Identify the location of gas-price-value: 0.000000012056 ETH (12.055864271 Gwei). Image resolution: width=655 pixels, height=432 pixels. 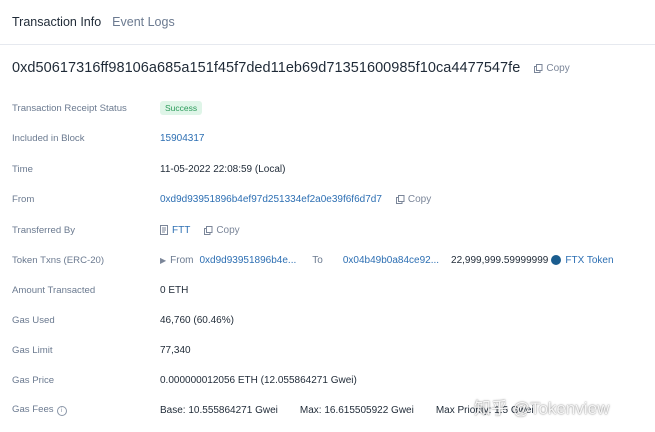
(258, 380).